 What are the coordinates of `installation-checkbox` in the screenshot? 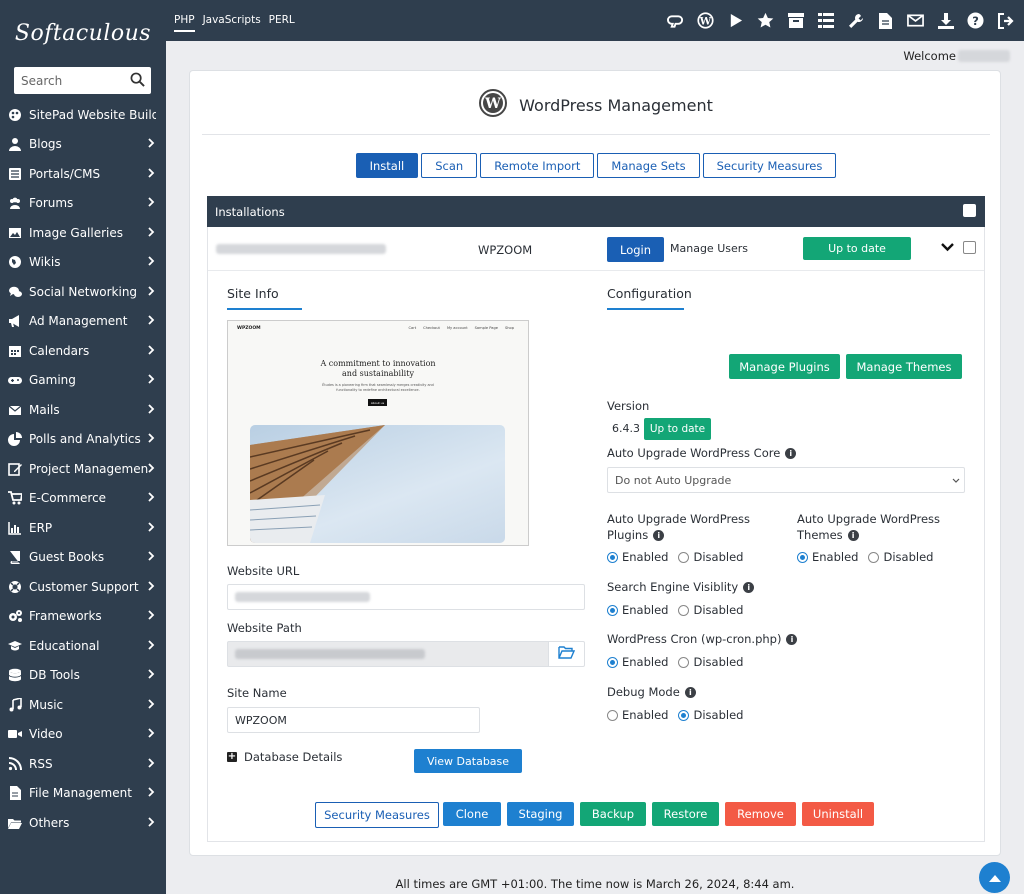 It's located at (969, 247).